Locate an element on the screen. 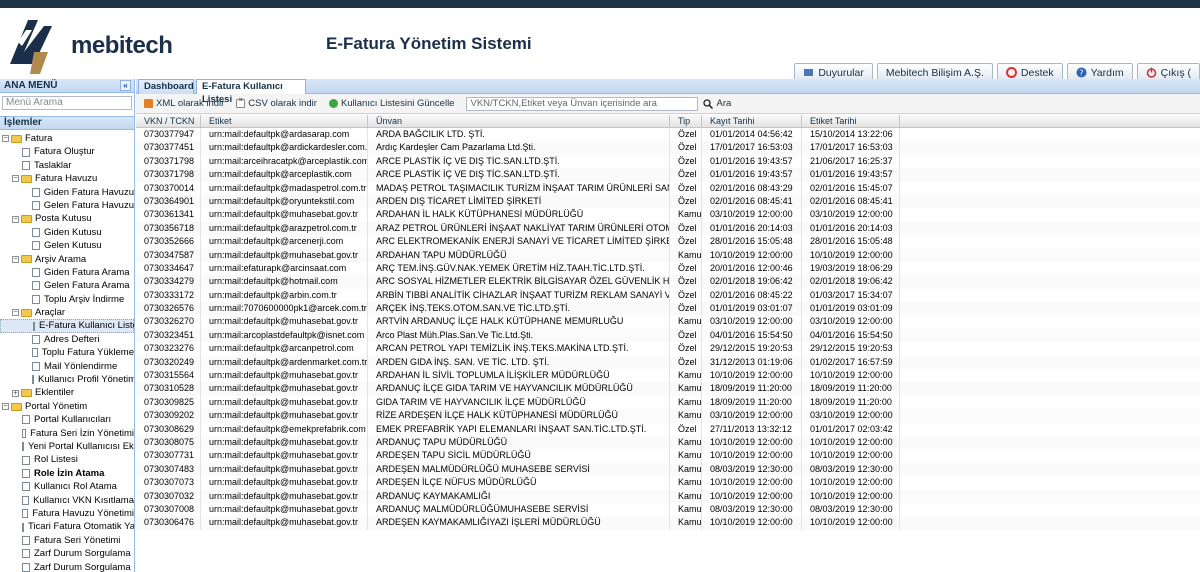  refresh-user-list-button: Kullanıcı Listesini Güncelle is located at coordinates (391, 103).